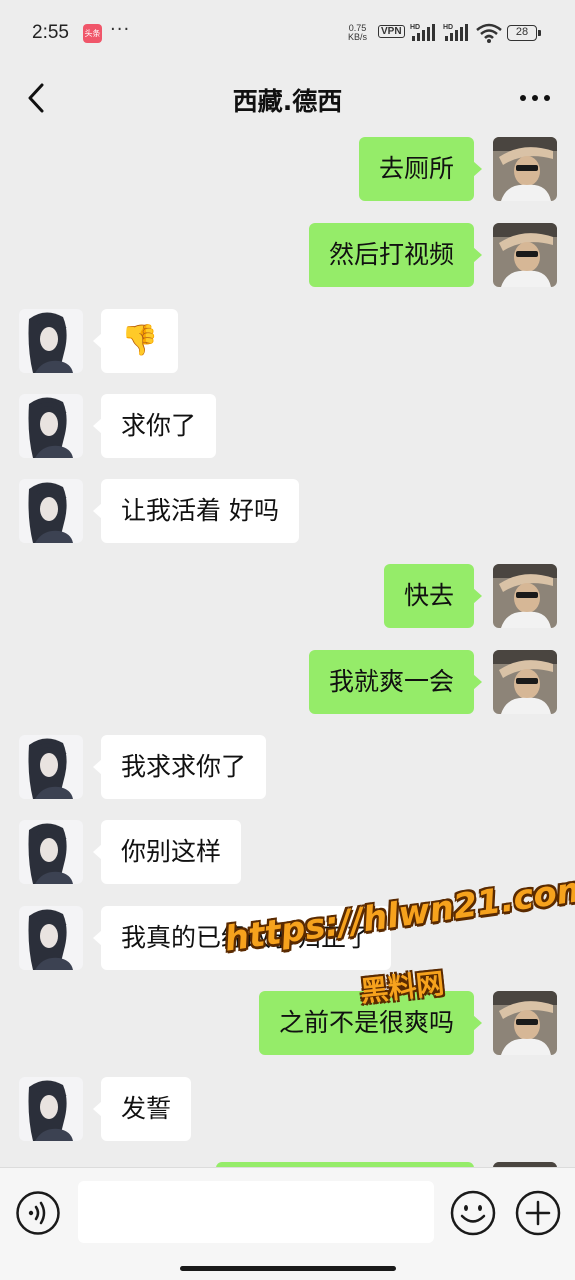  I want to click on more-actions-button, so click(538, 1213).